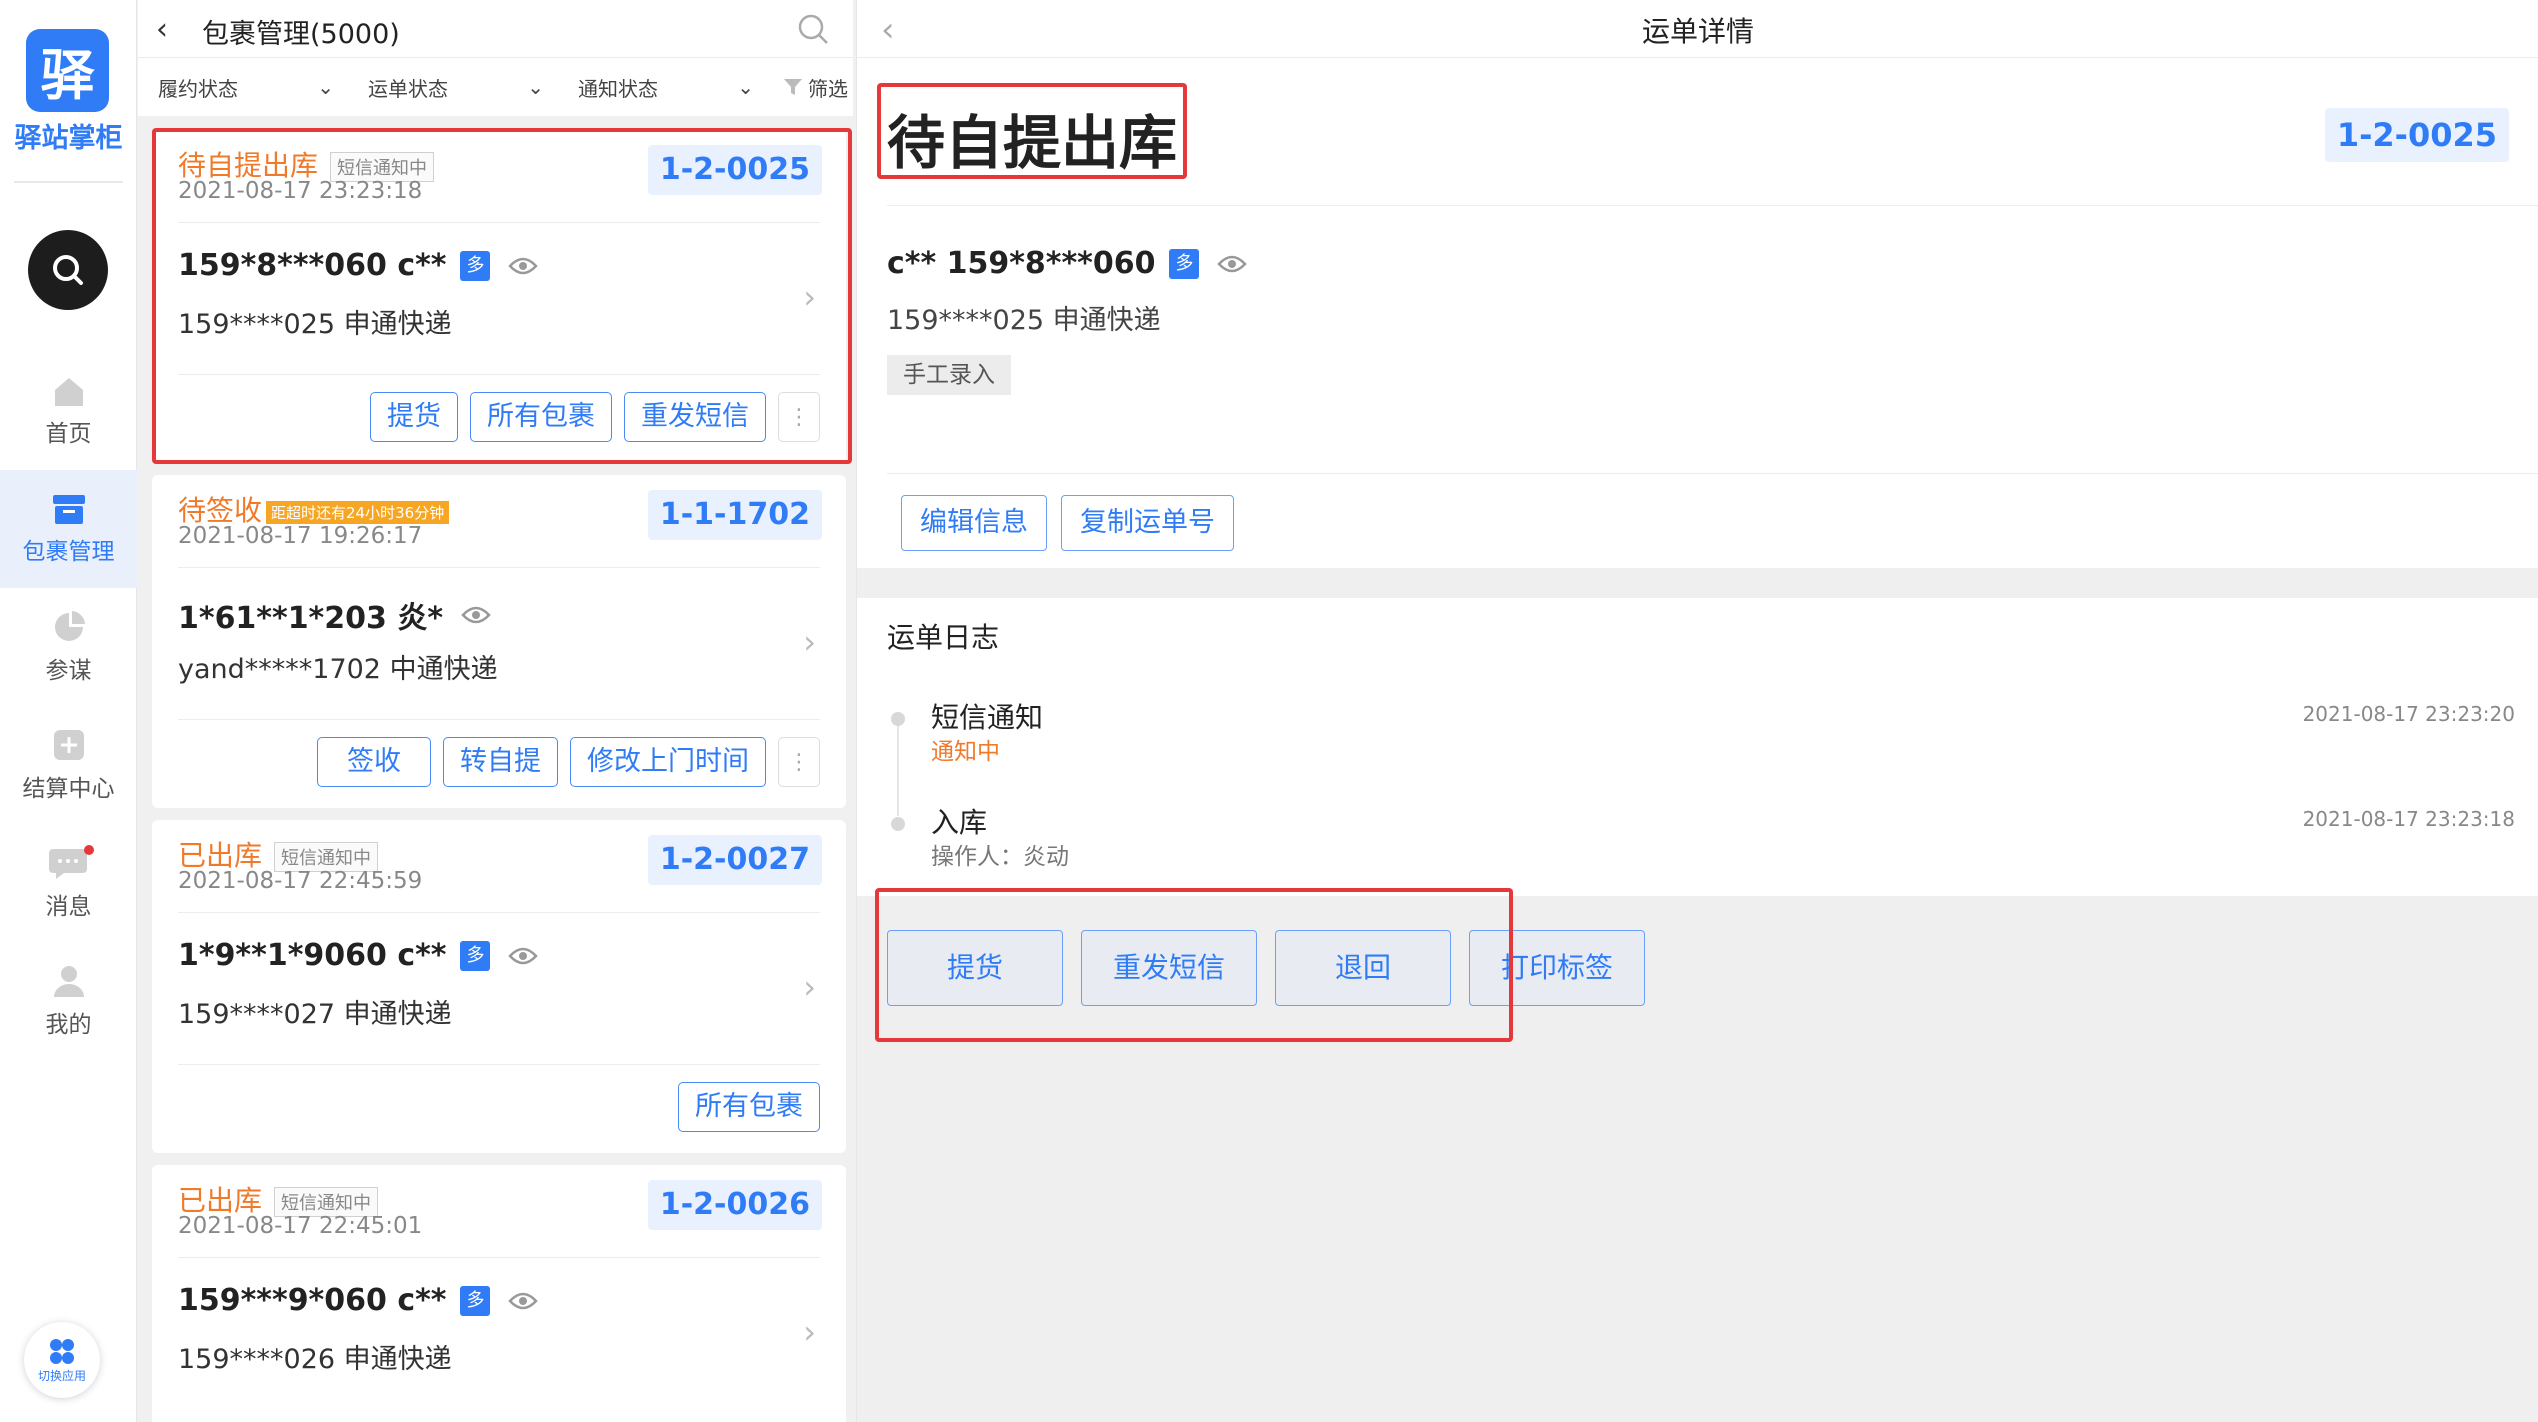  I want to click on filter-button-label: 筛选, so click(828, 88).